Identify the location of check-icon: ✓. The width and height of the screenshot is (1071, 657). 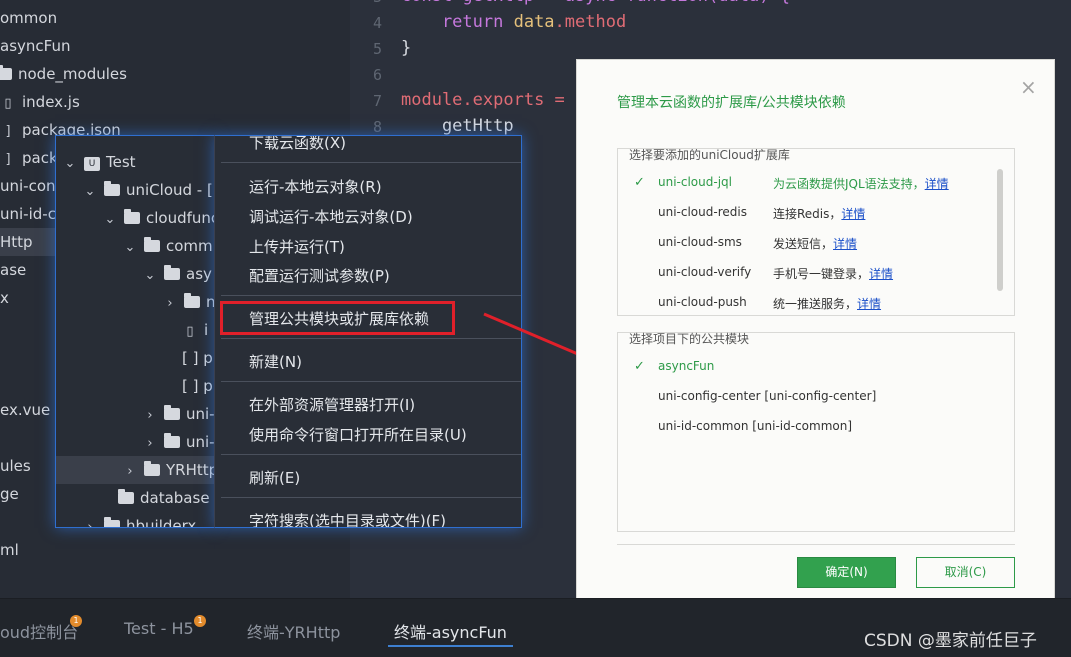
(639, 366).